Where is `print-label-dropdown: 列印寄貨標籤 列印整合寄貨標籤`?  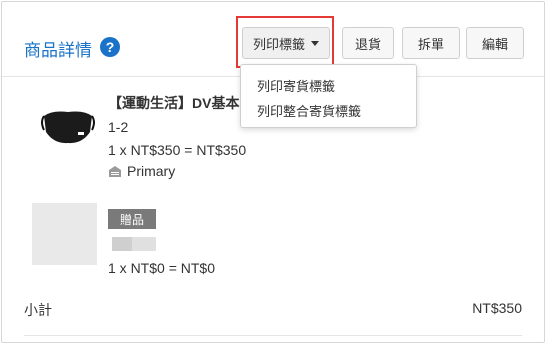
print-label-dropdown: 列印寄貨標籤 列印整合寄貨標籤 is located at coordinates (328, 96).